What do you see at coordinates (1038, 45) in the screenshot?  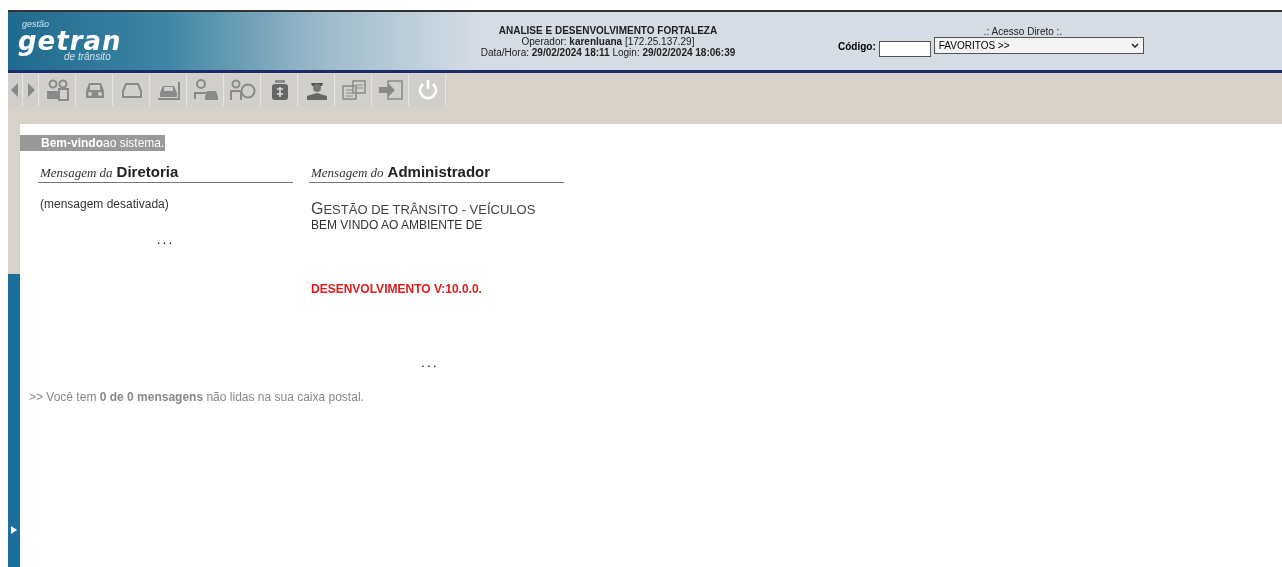 I see `favorites-select: FAVORITOS >>` at bounding box center [1038, 45].